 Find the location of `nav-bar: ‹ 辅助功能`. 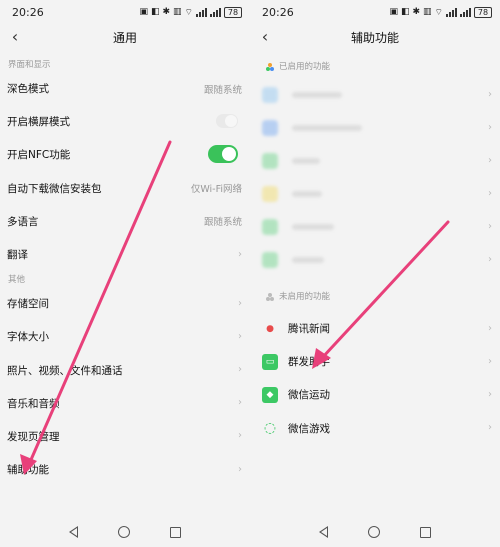

nav-bar: ‹ 辅助功能 is located at coordinates (375, 37).